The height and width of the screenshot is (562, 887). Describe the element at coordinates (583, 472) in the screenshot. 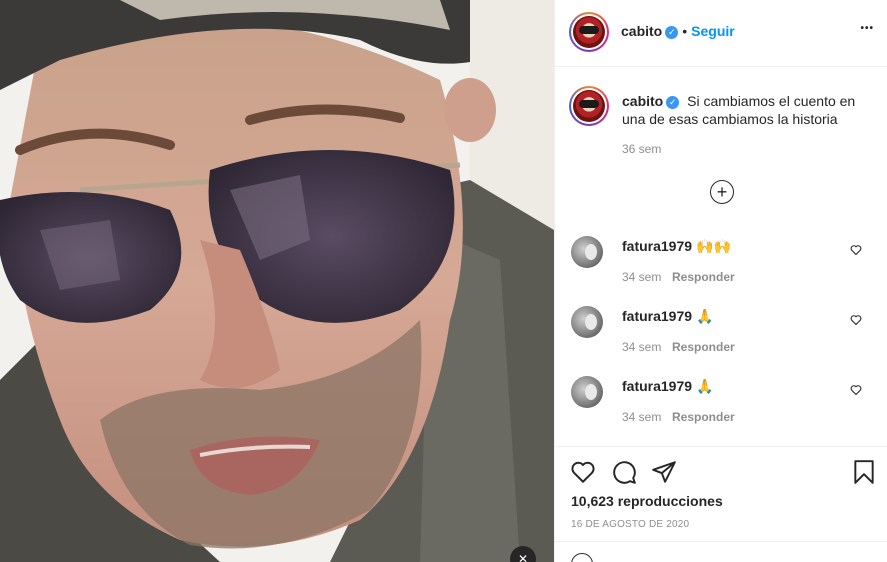

I see `heart-icon` at that location.